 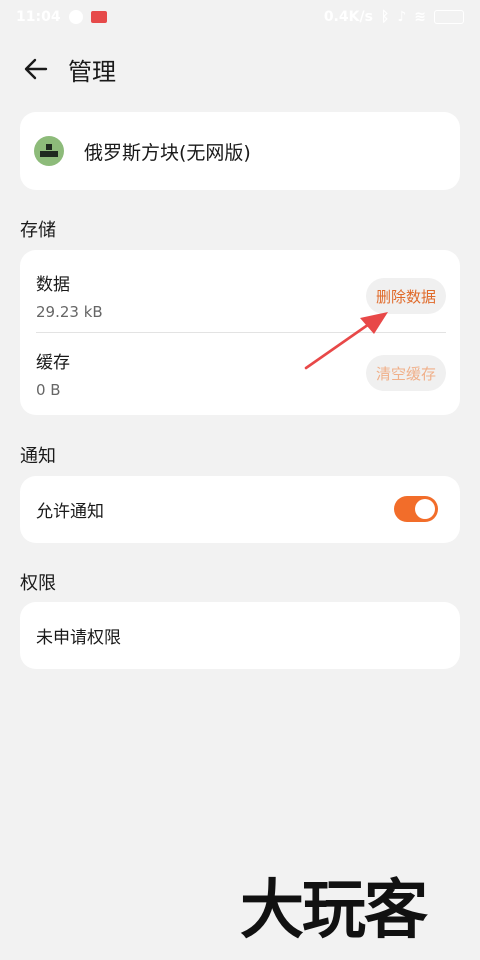 I want to click on notifications-card: 允许通知, so click(x=240, y=509).